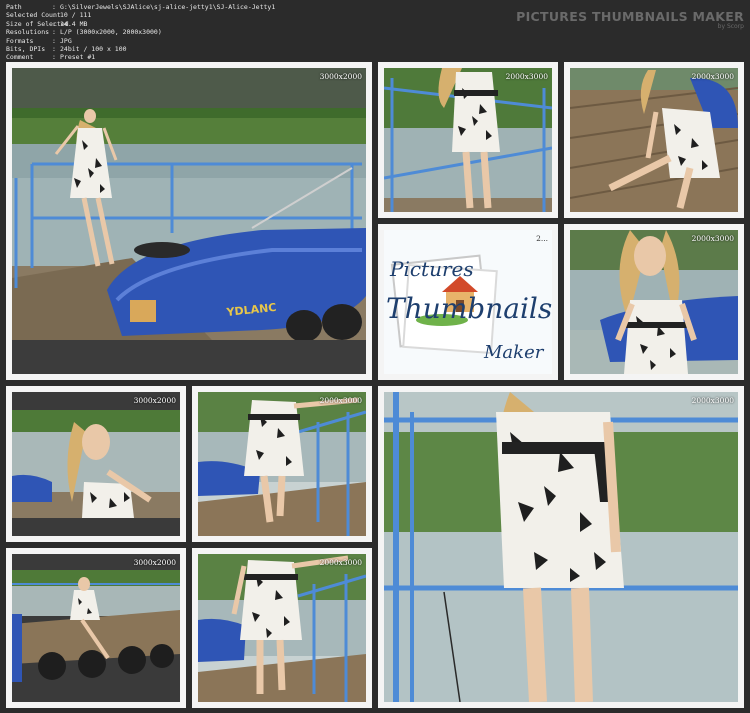  I want to click on thumbnail-3: 2000x3000, so click(654, 140).